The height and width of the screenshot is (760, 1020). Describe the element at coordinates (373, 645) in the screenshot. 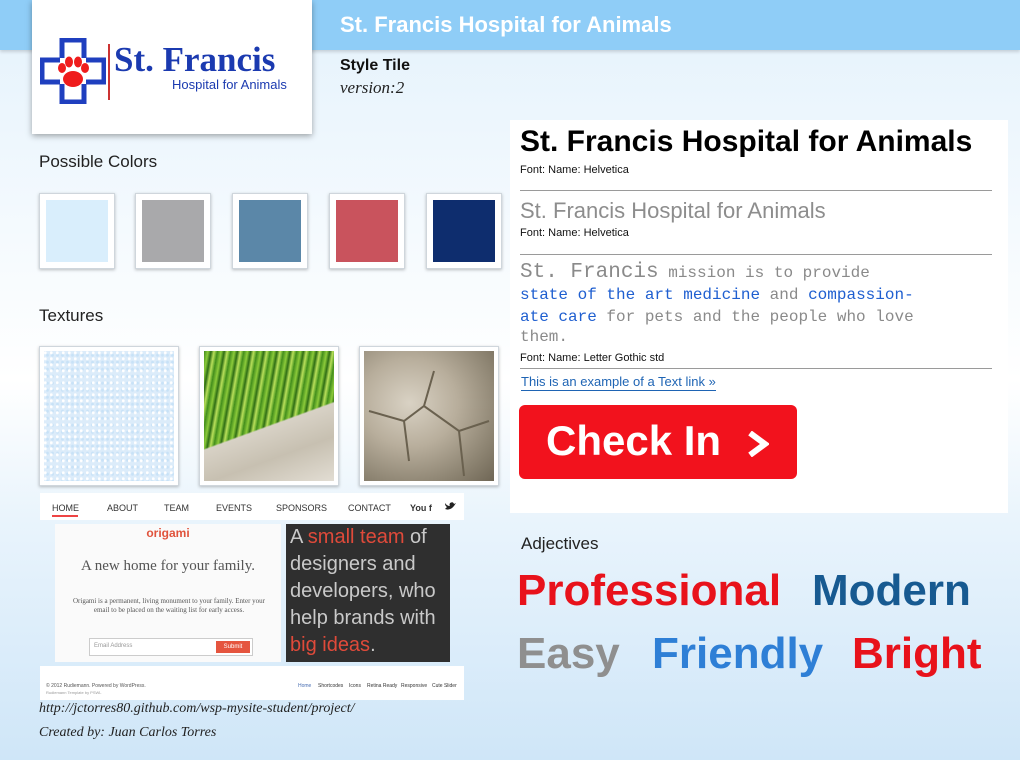

I see `mockup-tagline-e: .` at that location.